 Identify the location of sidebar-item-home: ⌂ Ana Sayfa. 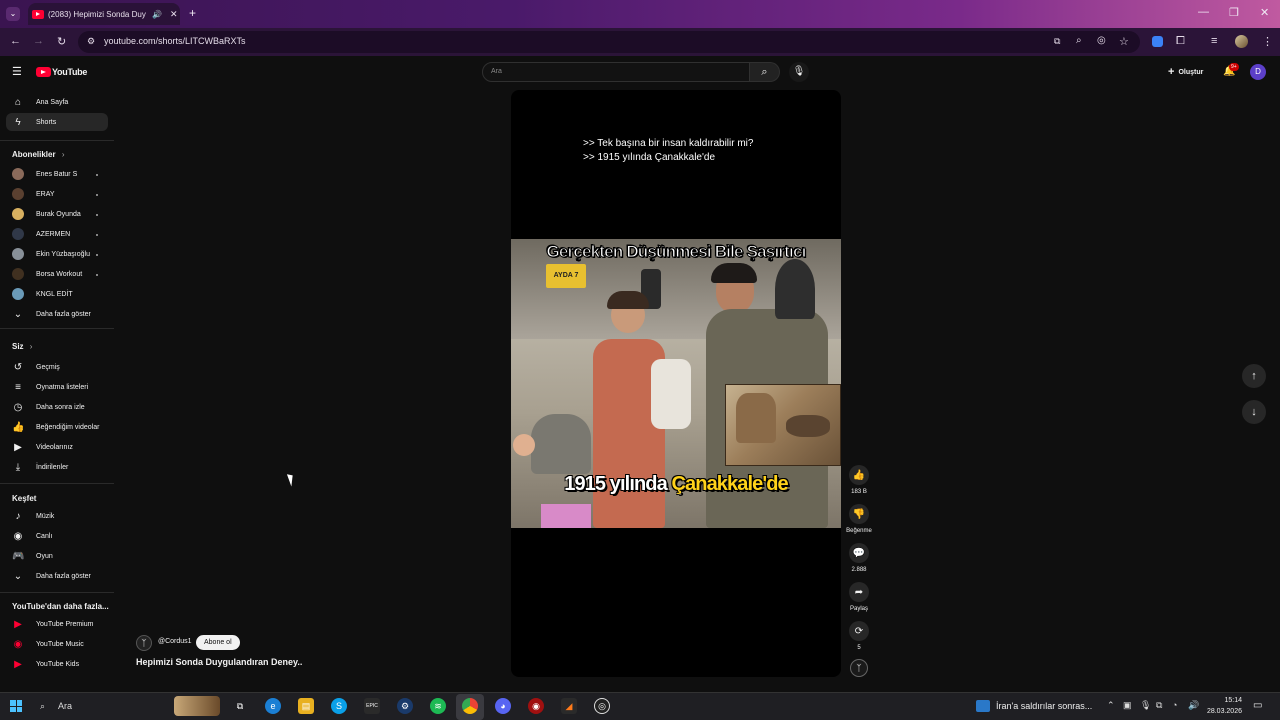
(40, 102).